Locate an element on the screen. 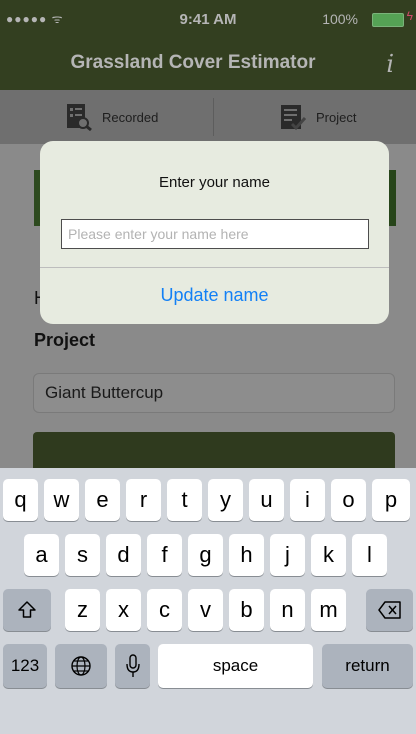  key-q: q is located at coordinates (20, 500).